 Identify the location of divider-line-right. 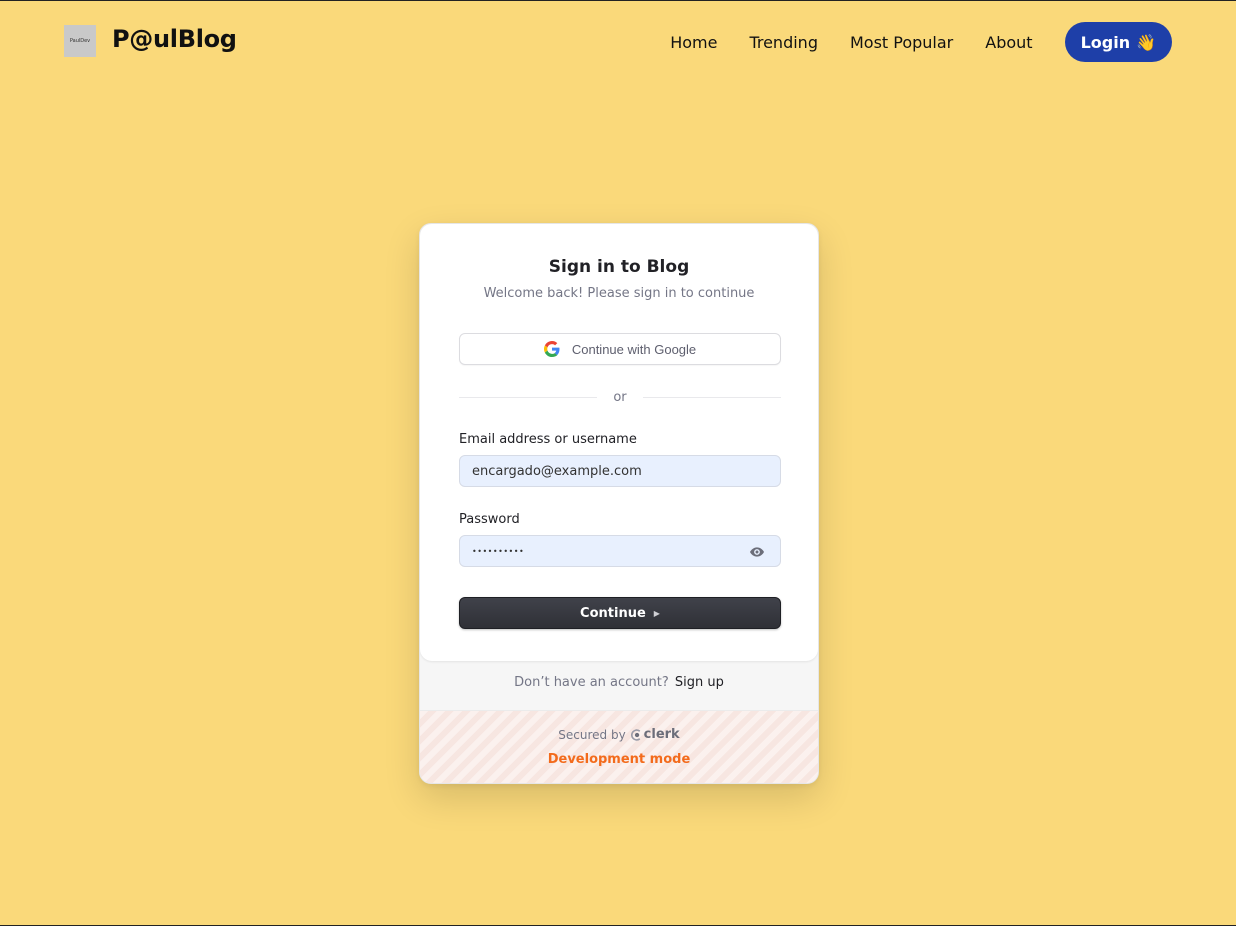
(711, 397).